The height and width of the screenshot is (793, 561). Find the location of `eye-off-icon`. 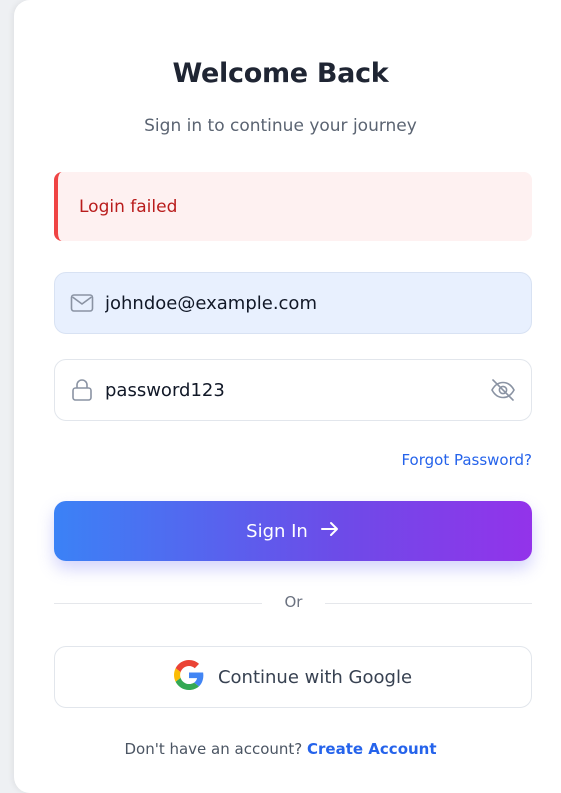

eye-off-icon is located at coordinates (503, 390).